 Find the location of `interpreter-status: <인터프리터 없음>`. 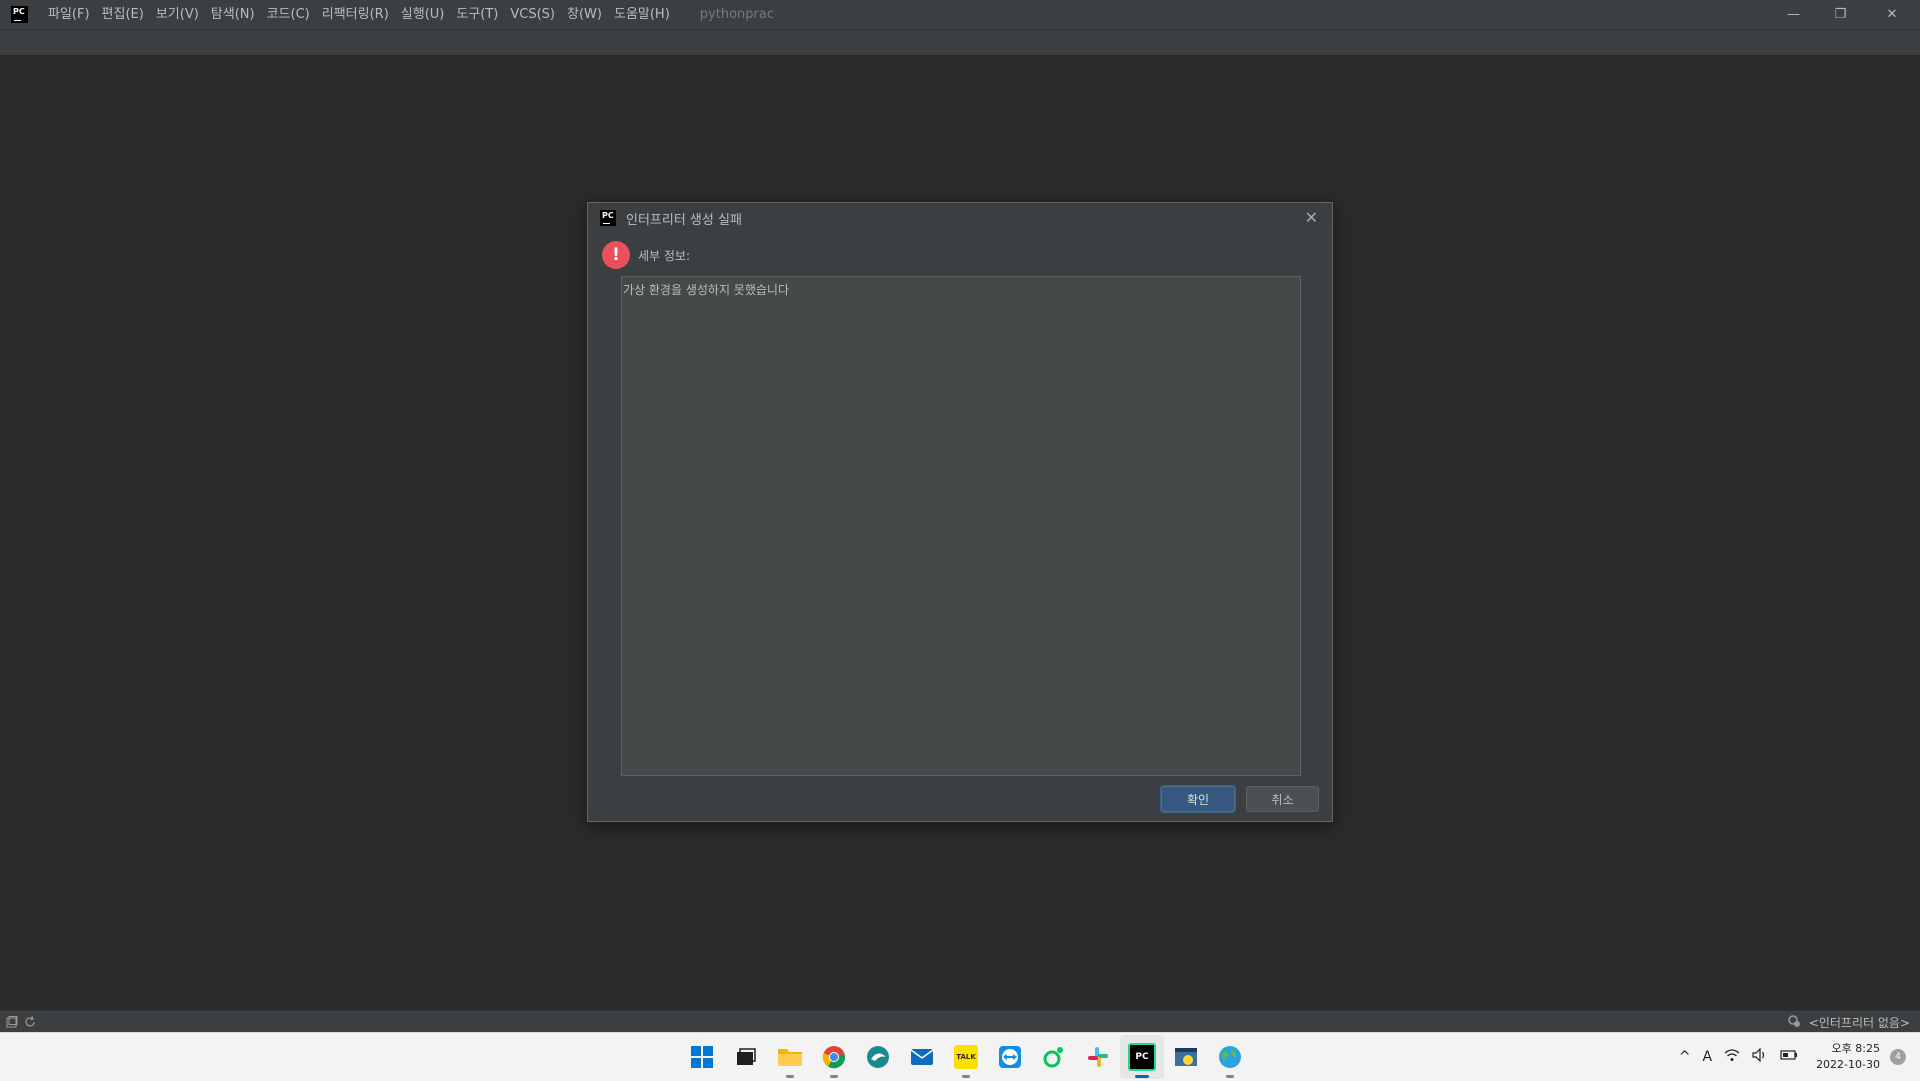

interpreter-status: <인터프리터 없음> is located at coordinates (1859, 1022).